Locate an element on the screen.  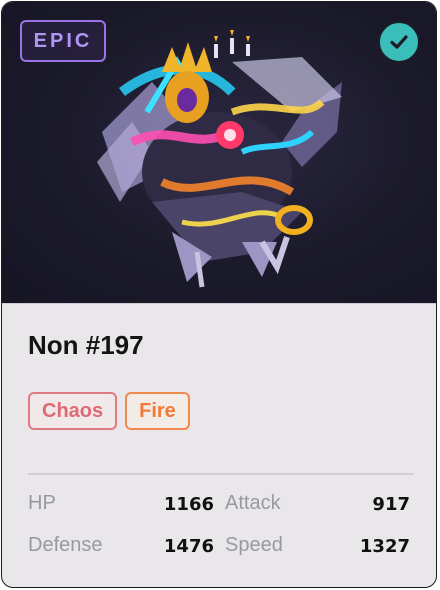
tag-chaos: Chaos is located at coordinates (73, 411).